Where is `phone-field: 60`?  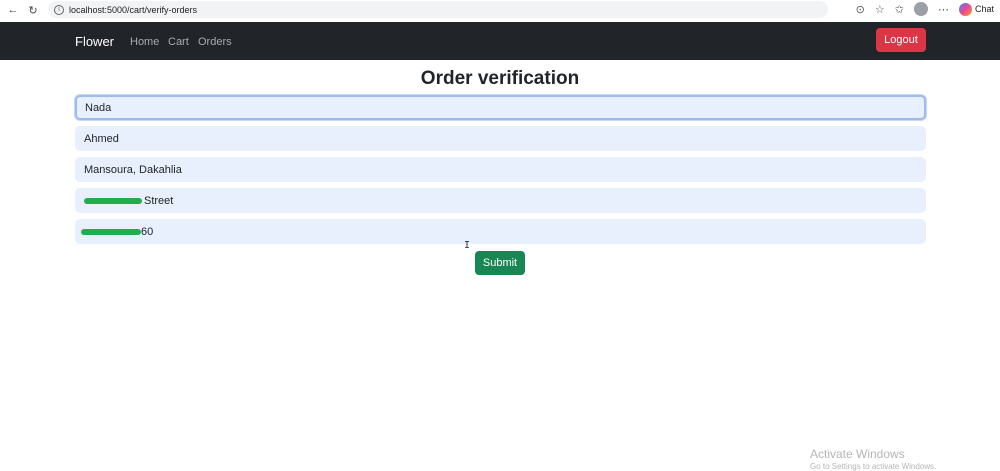
phone-field: 60 is located at coordinates (500, 231).